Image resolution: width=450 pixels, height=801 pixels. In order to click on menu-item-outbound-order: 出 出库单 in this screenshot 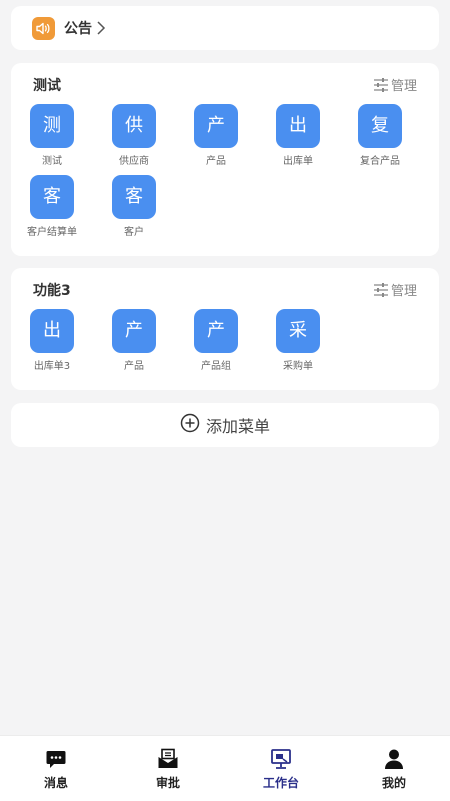, I will do `click(298, 135)`.